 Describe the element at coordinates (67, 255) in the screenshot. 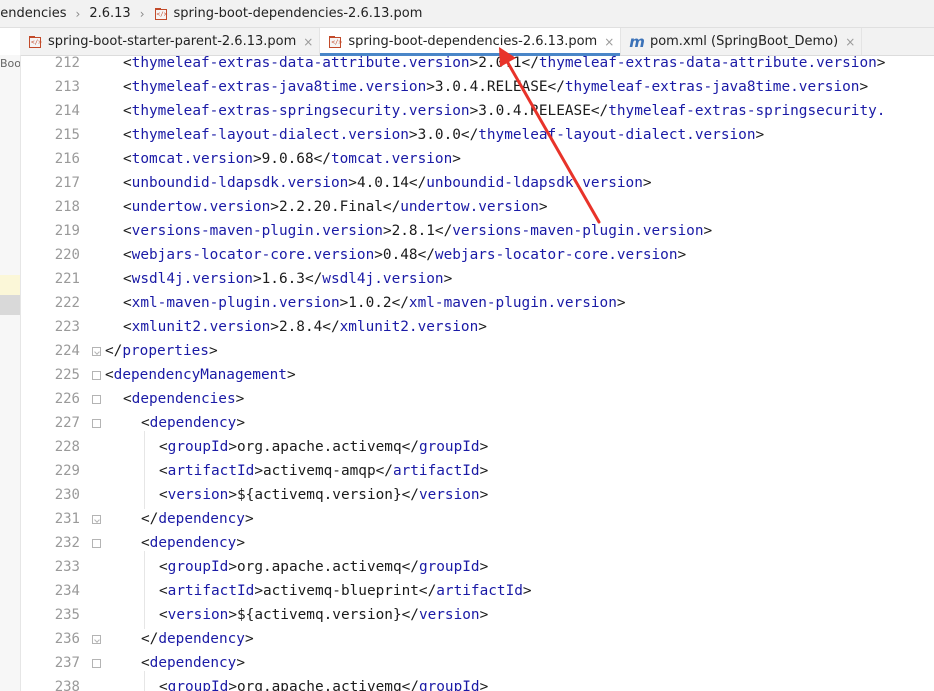

I see `line-number: 220` at that location.